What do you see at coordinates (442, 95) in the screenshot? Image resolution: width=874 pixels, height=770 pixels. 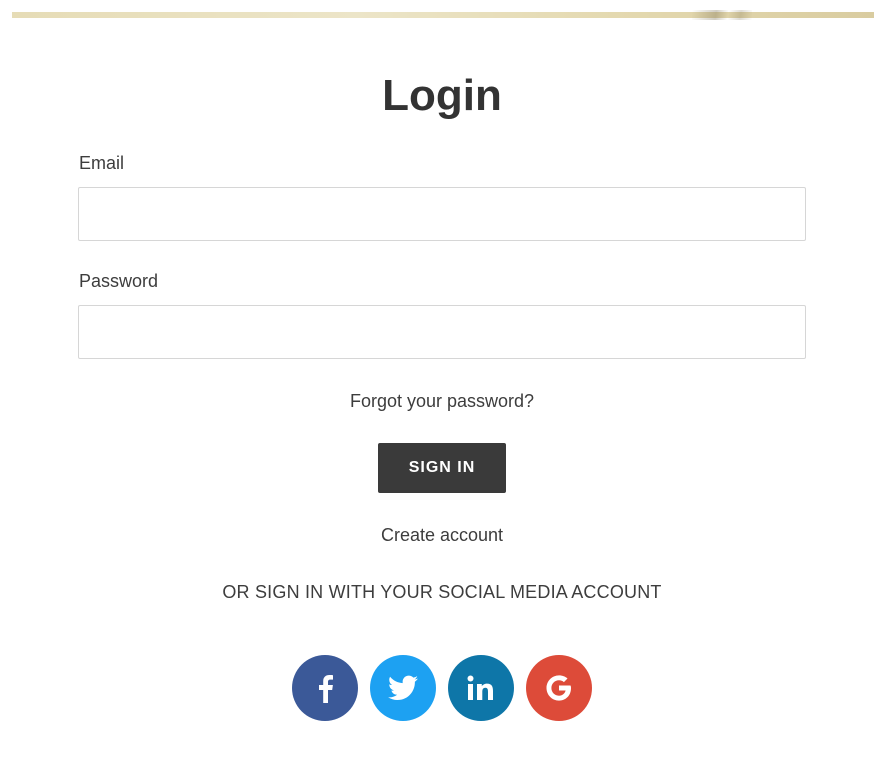 I see `page-title: Login` at bounding box center [442, 95].